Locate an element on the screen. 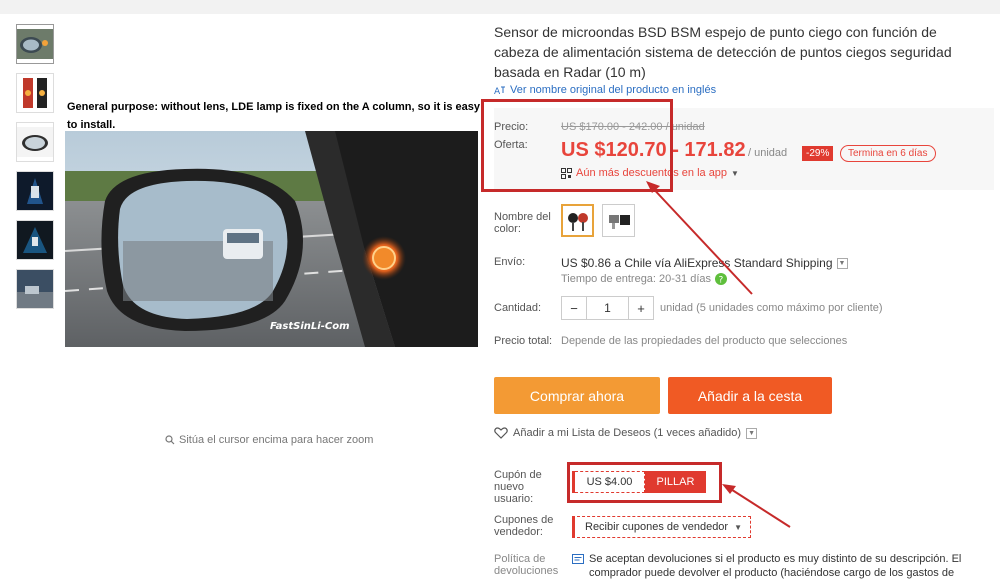 This screenshot has height=579, width=1000. quantity-value: 1 is located at coordinates (607, 308).